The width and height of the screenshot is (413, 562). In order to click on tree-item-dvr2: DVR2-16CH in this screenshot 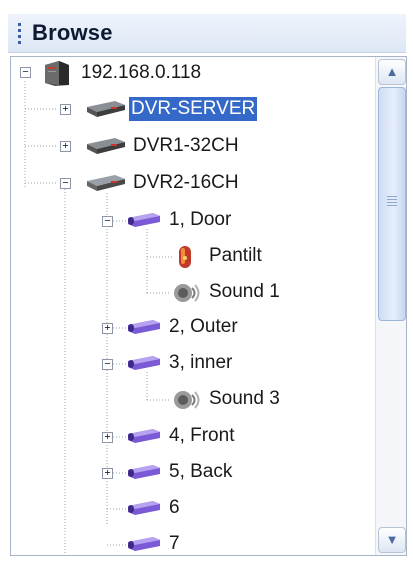, I will do `click(186, 183)`.